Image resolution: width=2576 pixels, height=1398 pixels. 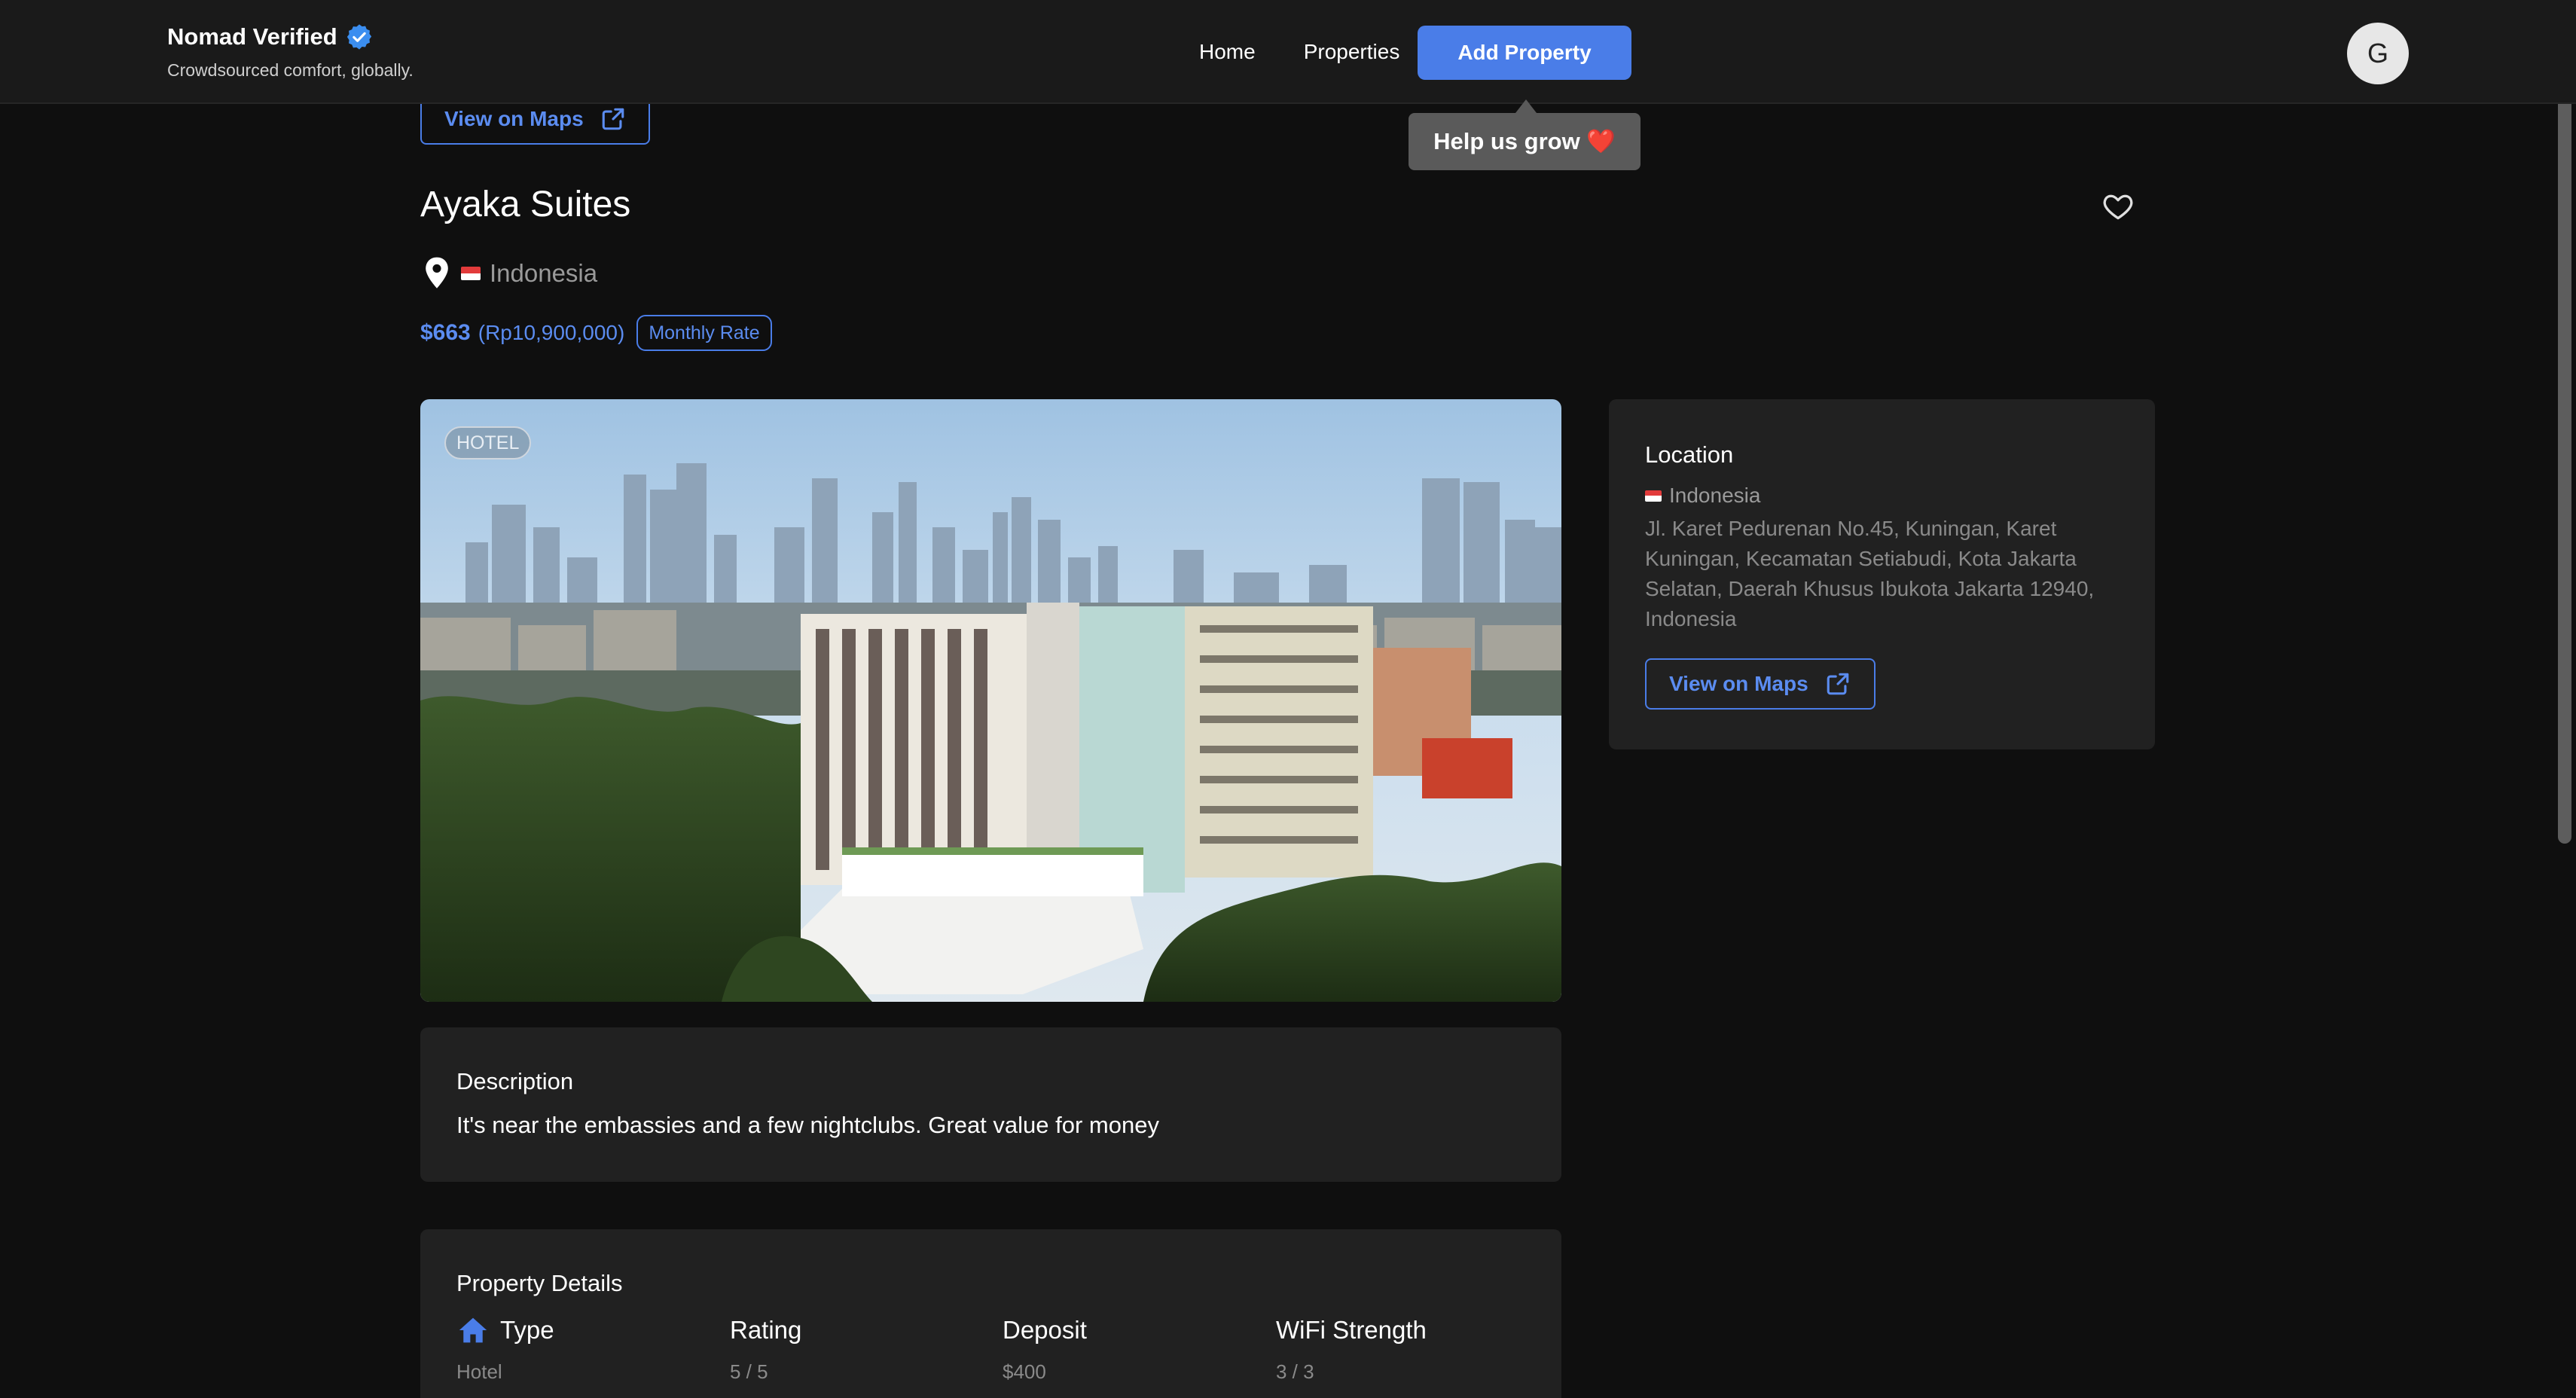 I want to click on view-on-maps-button-side: View on Maps, so click(x=1761, y=684).